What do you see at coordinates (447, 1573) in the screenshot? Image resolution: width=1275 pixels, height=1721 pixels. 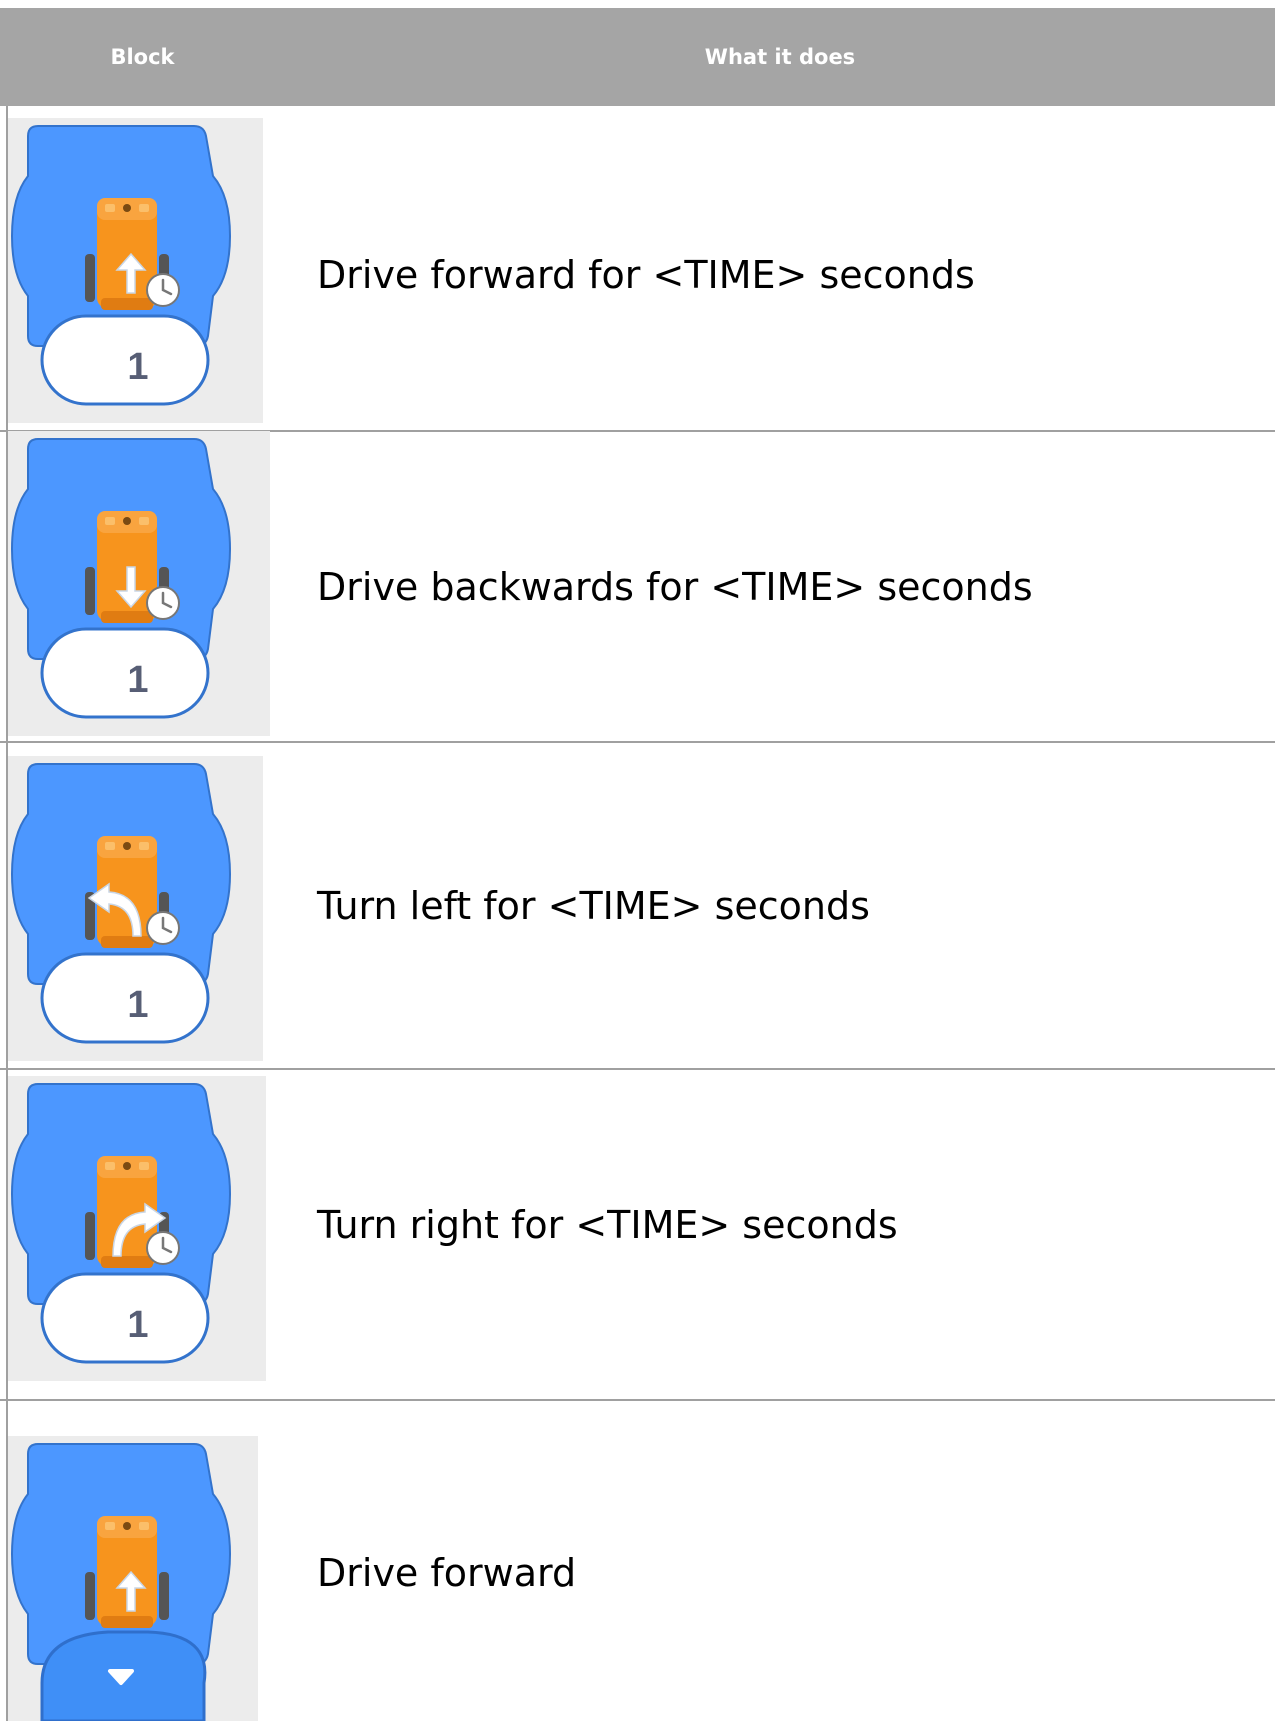 I see `block-description: Drive forward` at bounding box center [447, 1573].